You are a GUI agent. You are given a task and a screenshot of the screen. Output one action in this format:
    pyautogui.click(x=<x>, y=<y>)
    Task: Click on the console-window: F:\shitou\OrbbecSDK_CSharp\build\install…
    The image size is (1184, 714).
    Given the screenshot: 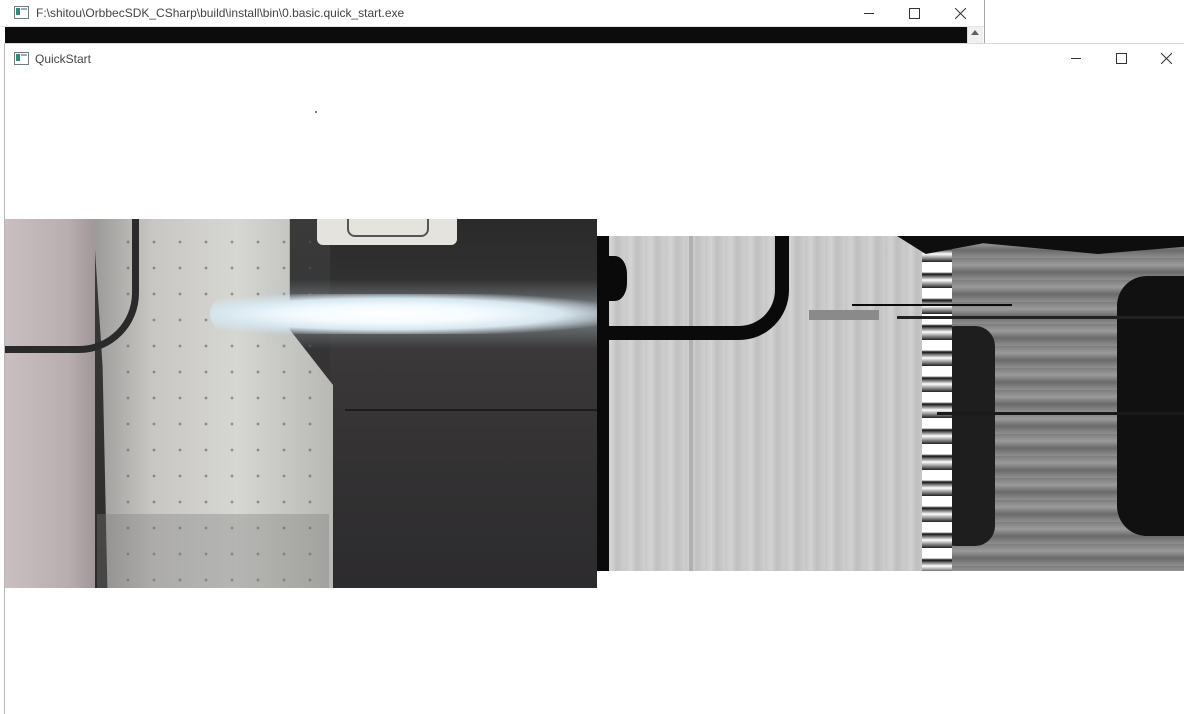 What is the action you would take?
    pyautogui.click(x=492, y=22)
    